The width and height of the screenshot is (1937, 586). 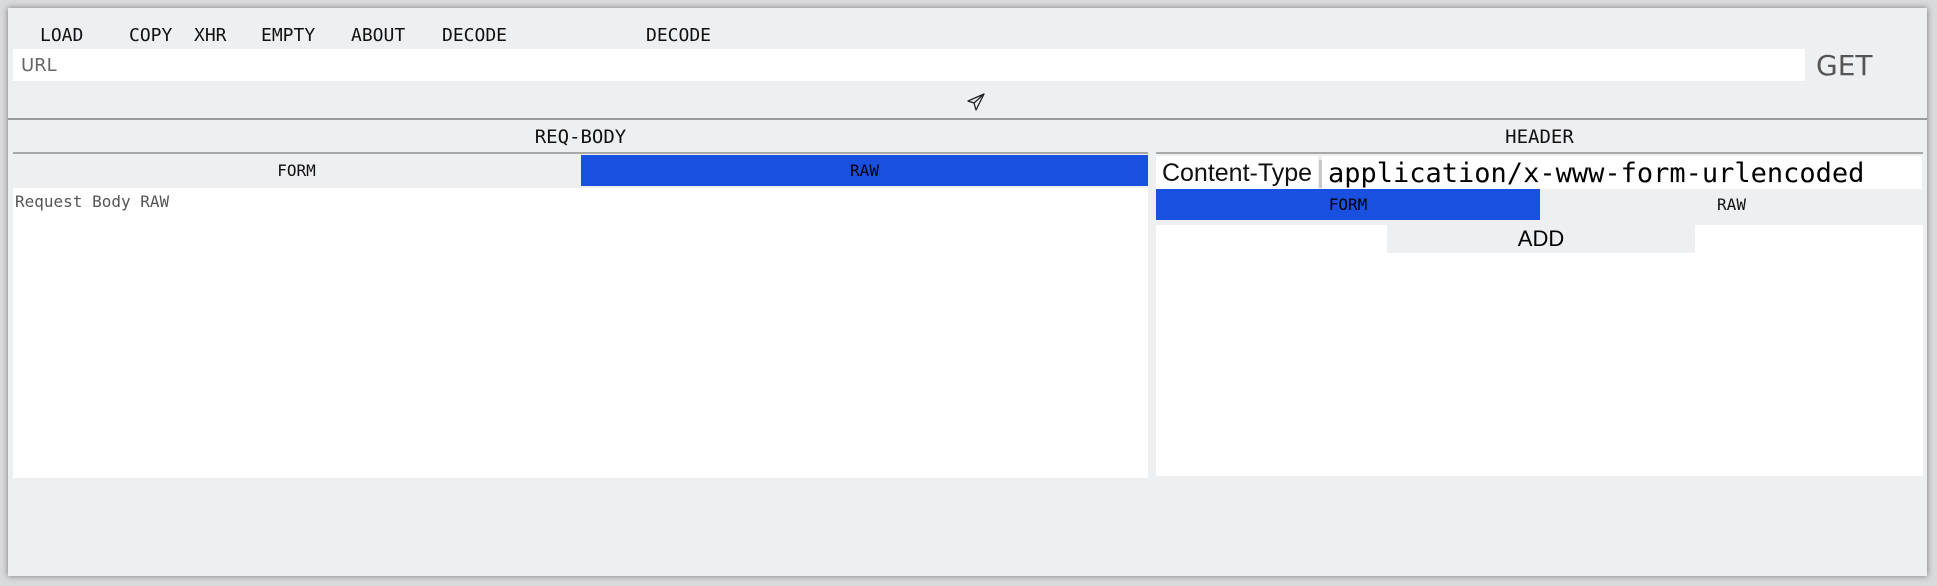 What do you see at coordinates (1844, 66) in the screenshot?
I see `http-method-label: GET` at bounding box center [1844, 66].